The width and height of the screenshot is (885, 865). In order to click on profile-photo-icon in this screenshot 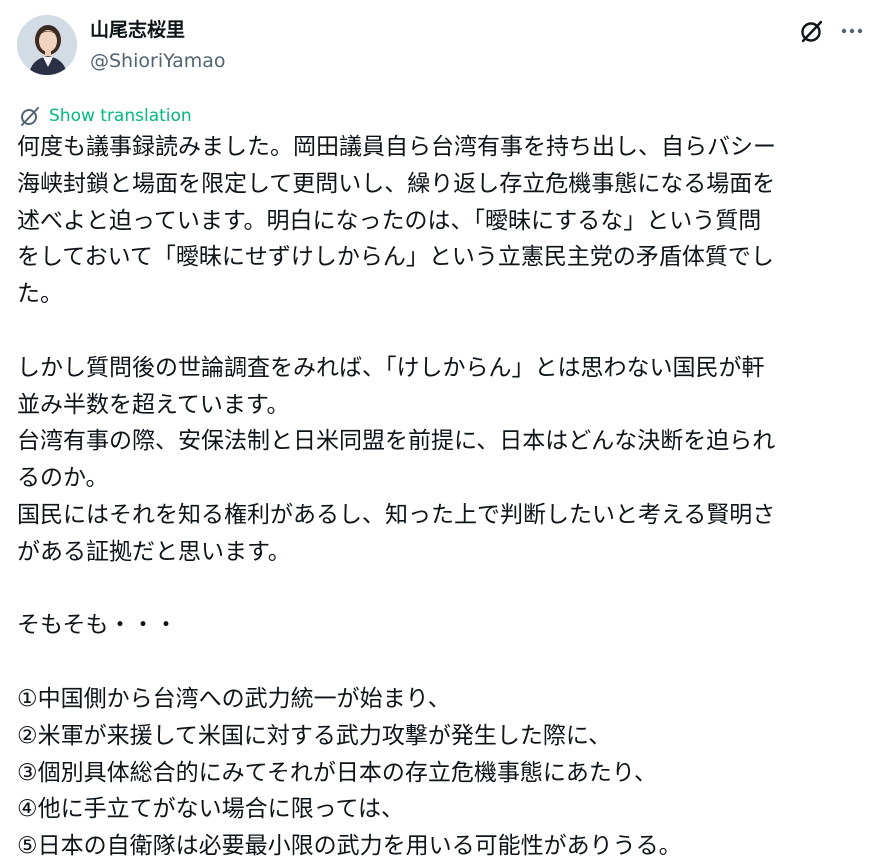, I will do `click(47, 45)`.